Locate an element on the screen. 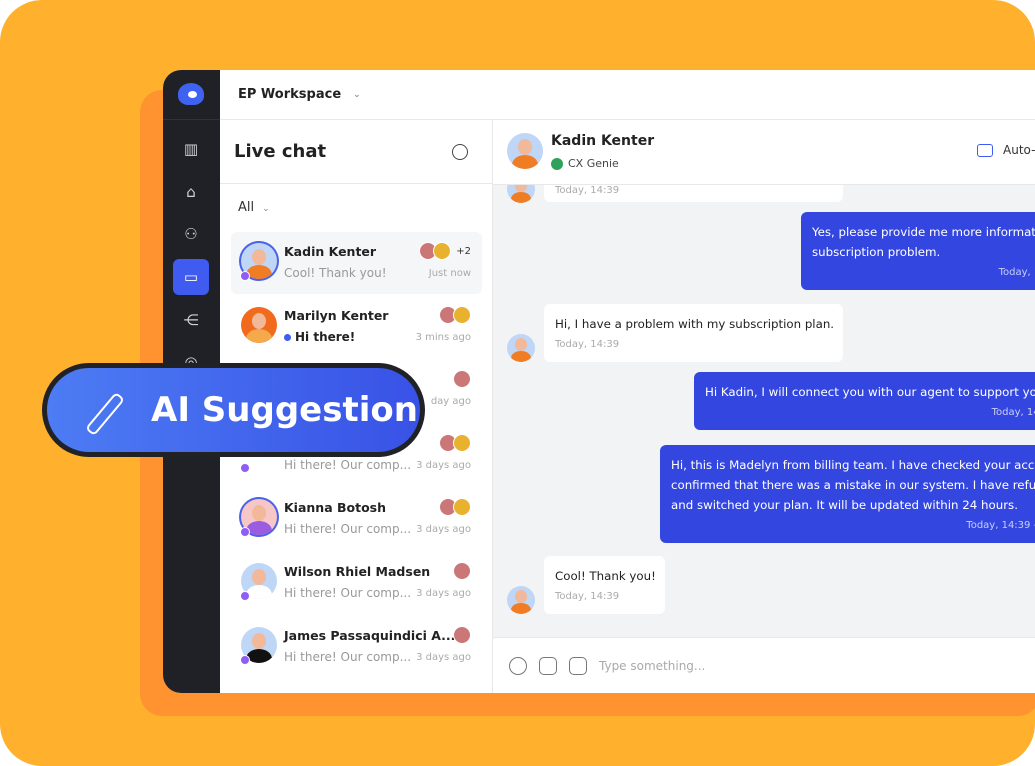  contact-name: Wilson Rhiel Madsen is located at coordinates (357, 571).